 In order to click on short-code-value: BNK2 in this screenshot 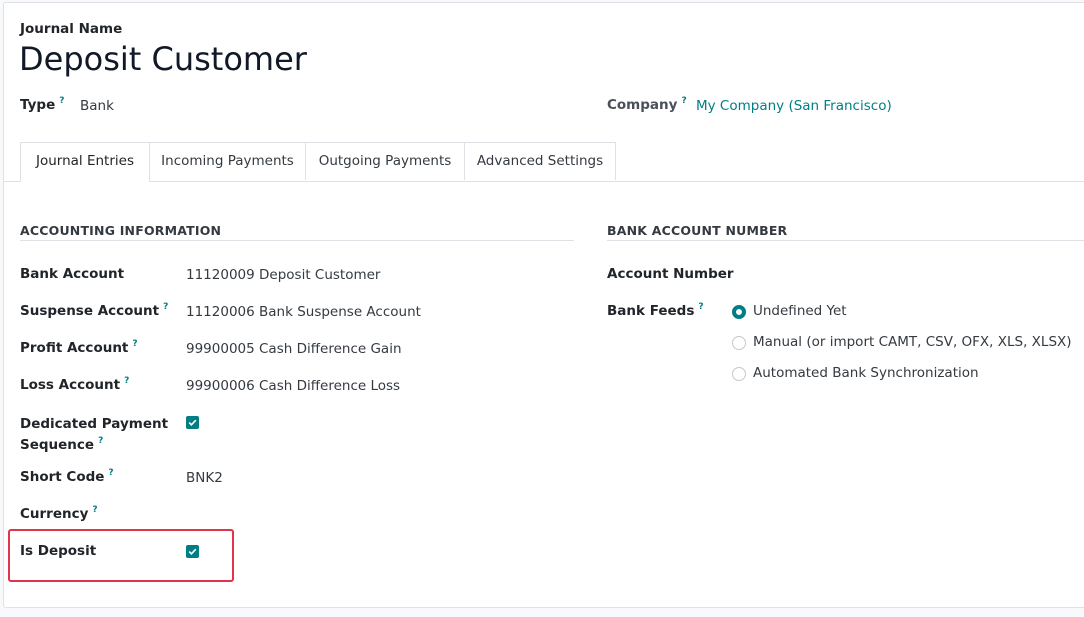, I will do `click(204, 478)`.